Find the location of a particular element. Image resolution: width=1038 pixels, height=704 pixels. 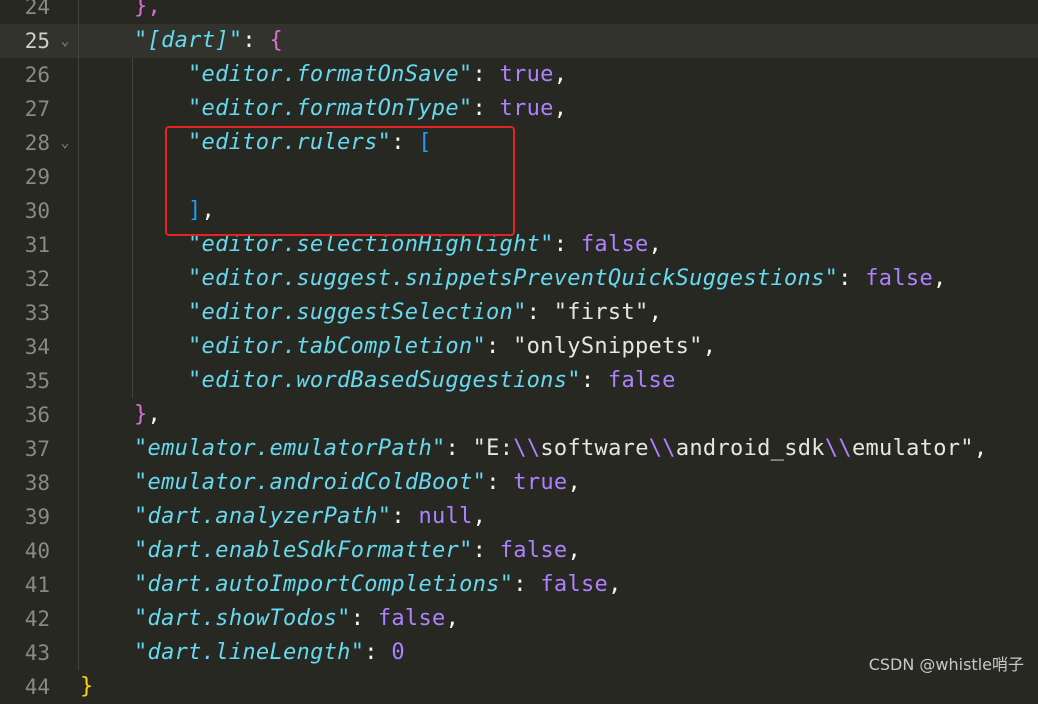

line-number: 26 is located at coordinates (37, 75).